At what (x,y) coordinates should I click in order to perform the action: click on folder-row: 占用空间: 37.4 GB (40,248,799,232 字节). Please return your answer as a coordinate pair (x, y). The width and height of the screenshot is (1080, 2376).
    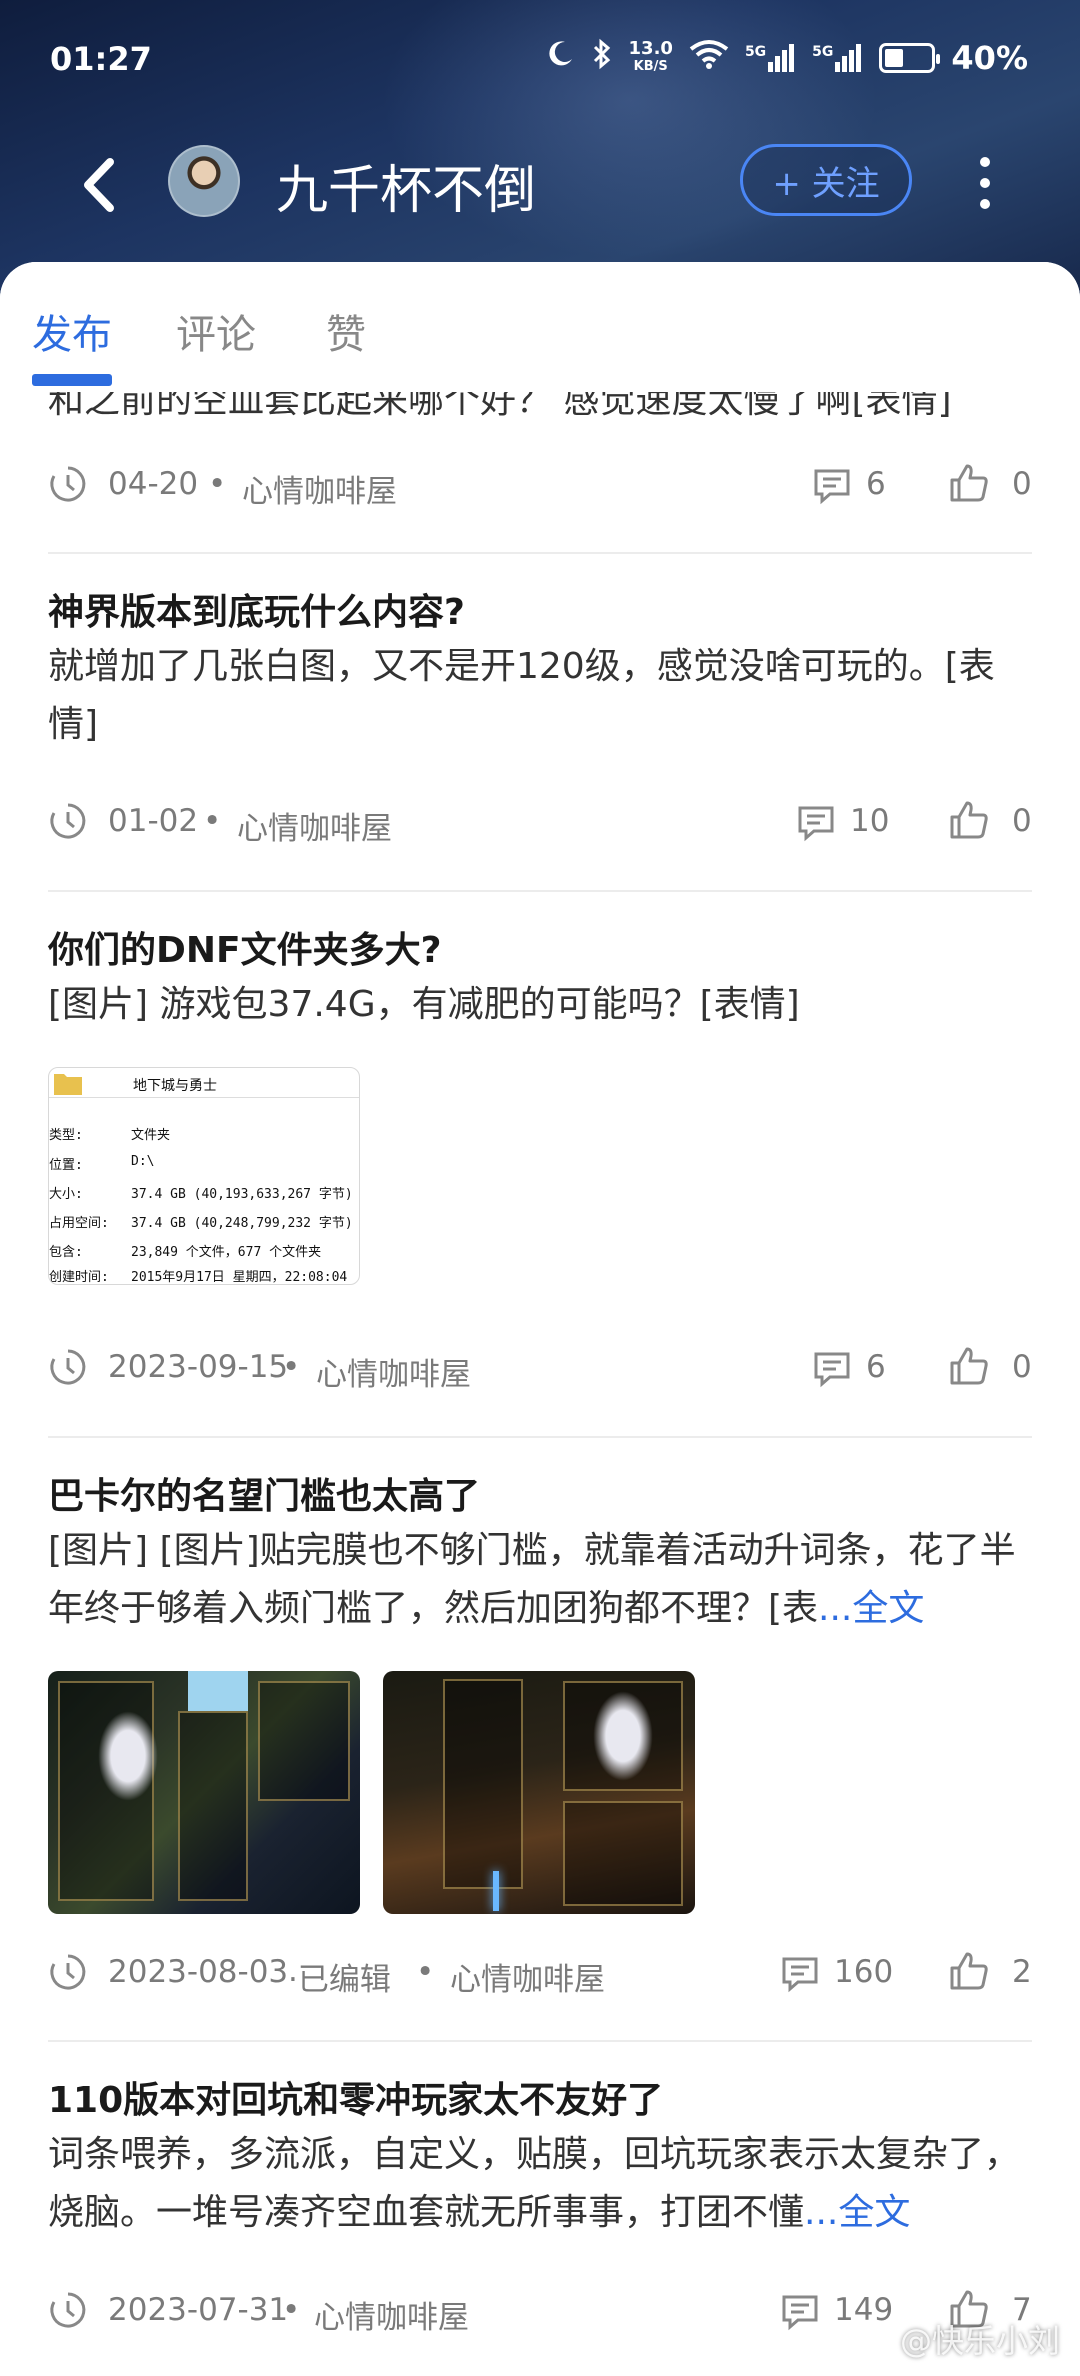
    Looking at the image, I should click on (201, 1221).